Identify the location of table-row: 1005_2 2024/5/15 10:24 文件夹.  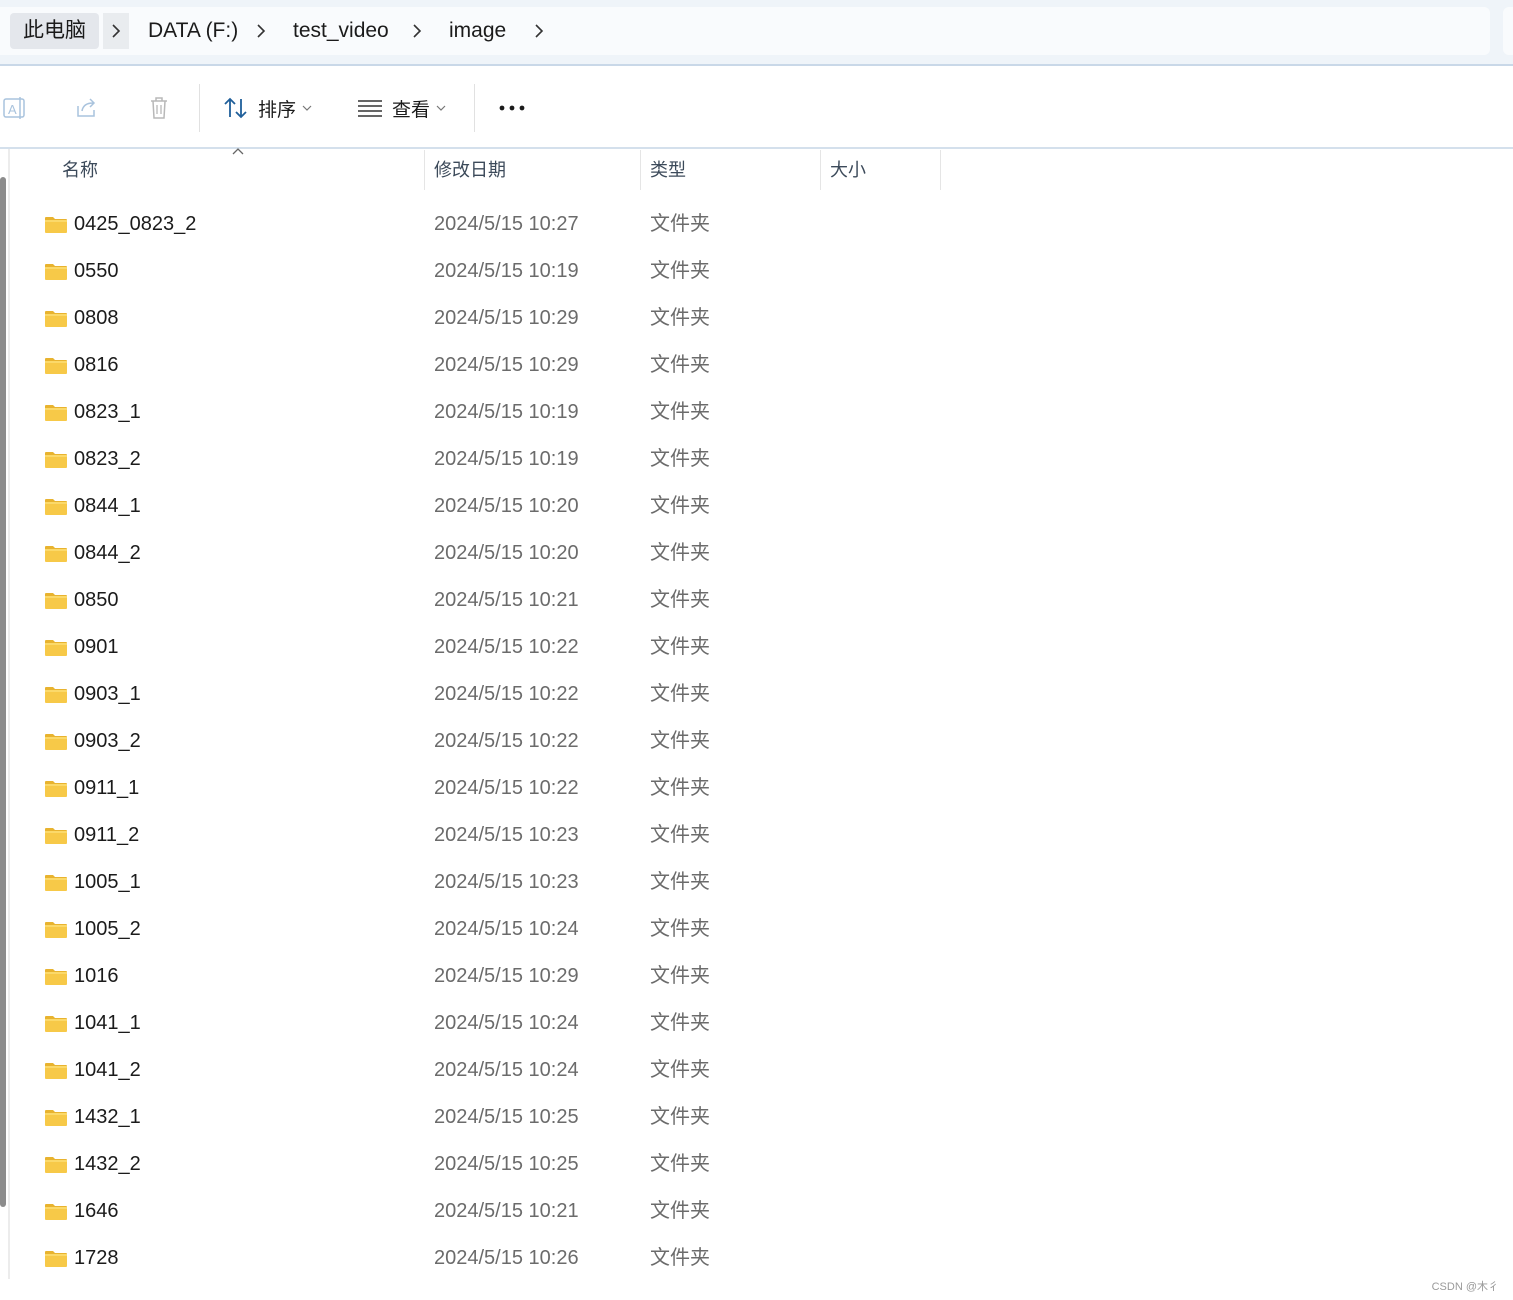
(756, 929).